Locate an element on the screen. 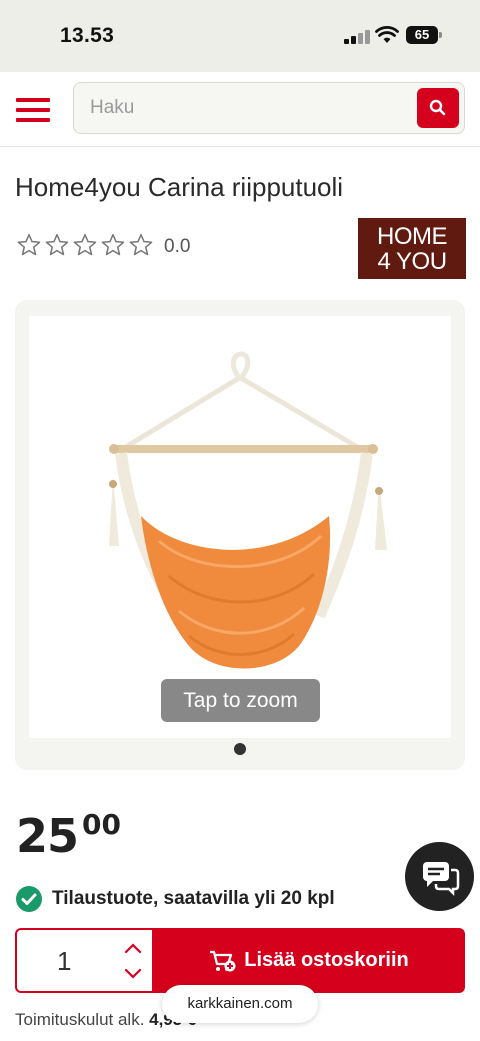 The width and height of the screenshot is (480, 1041). quantity-value: 1 is located at coordinates (64, 961).